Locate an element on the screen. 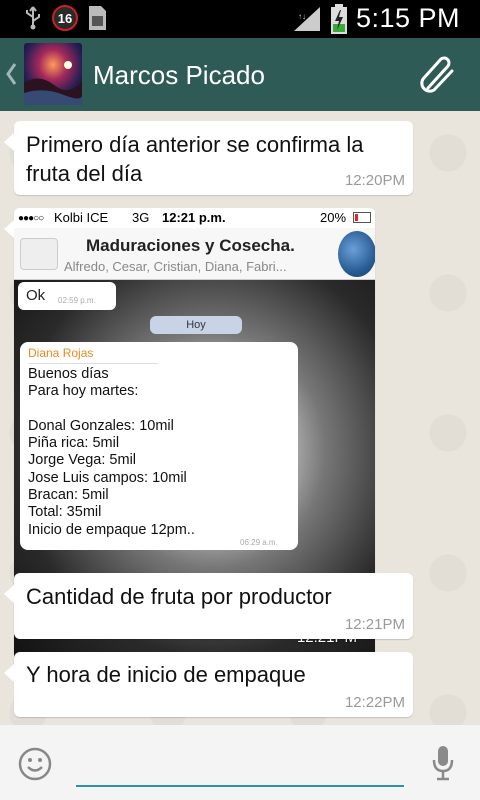 Image resolution: width=480 pixels, height=800 pixels. screenshot-line: Jose Luis campos: 10mil is located at coordinates (107, 477).